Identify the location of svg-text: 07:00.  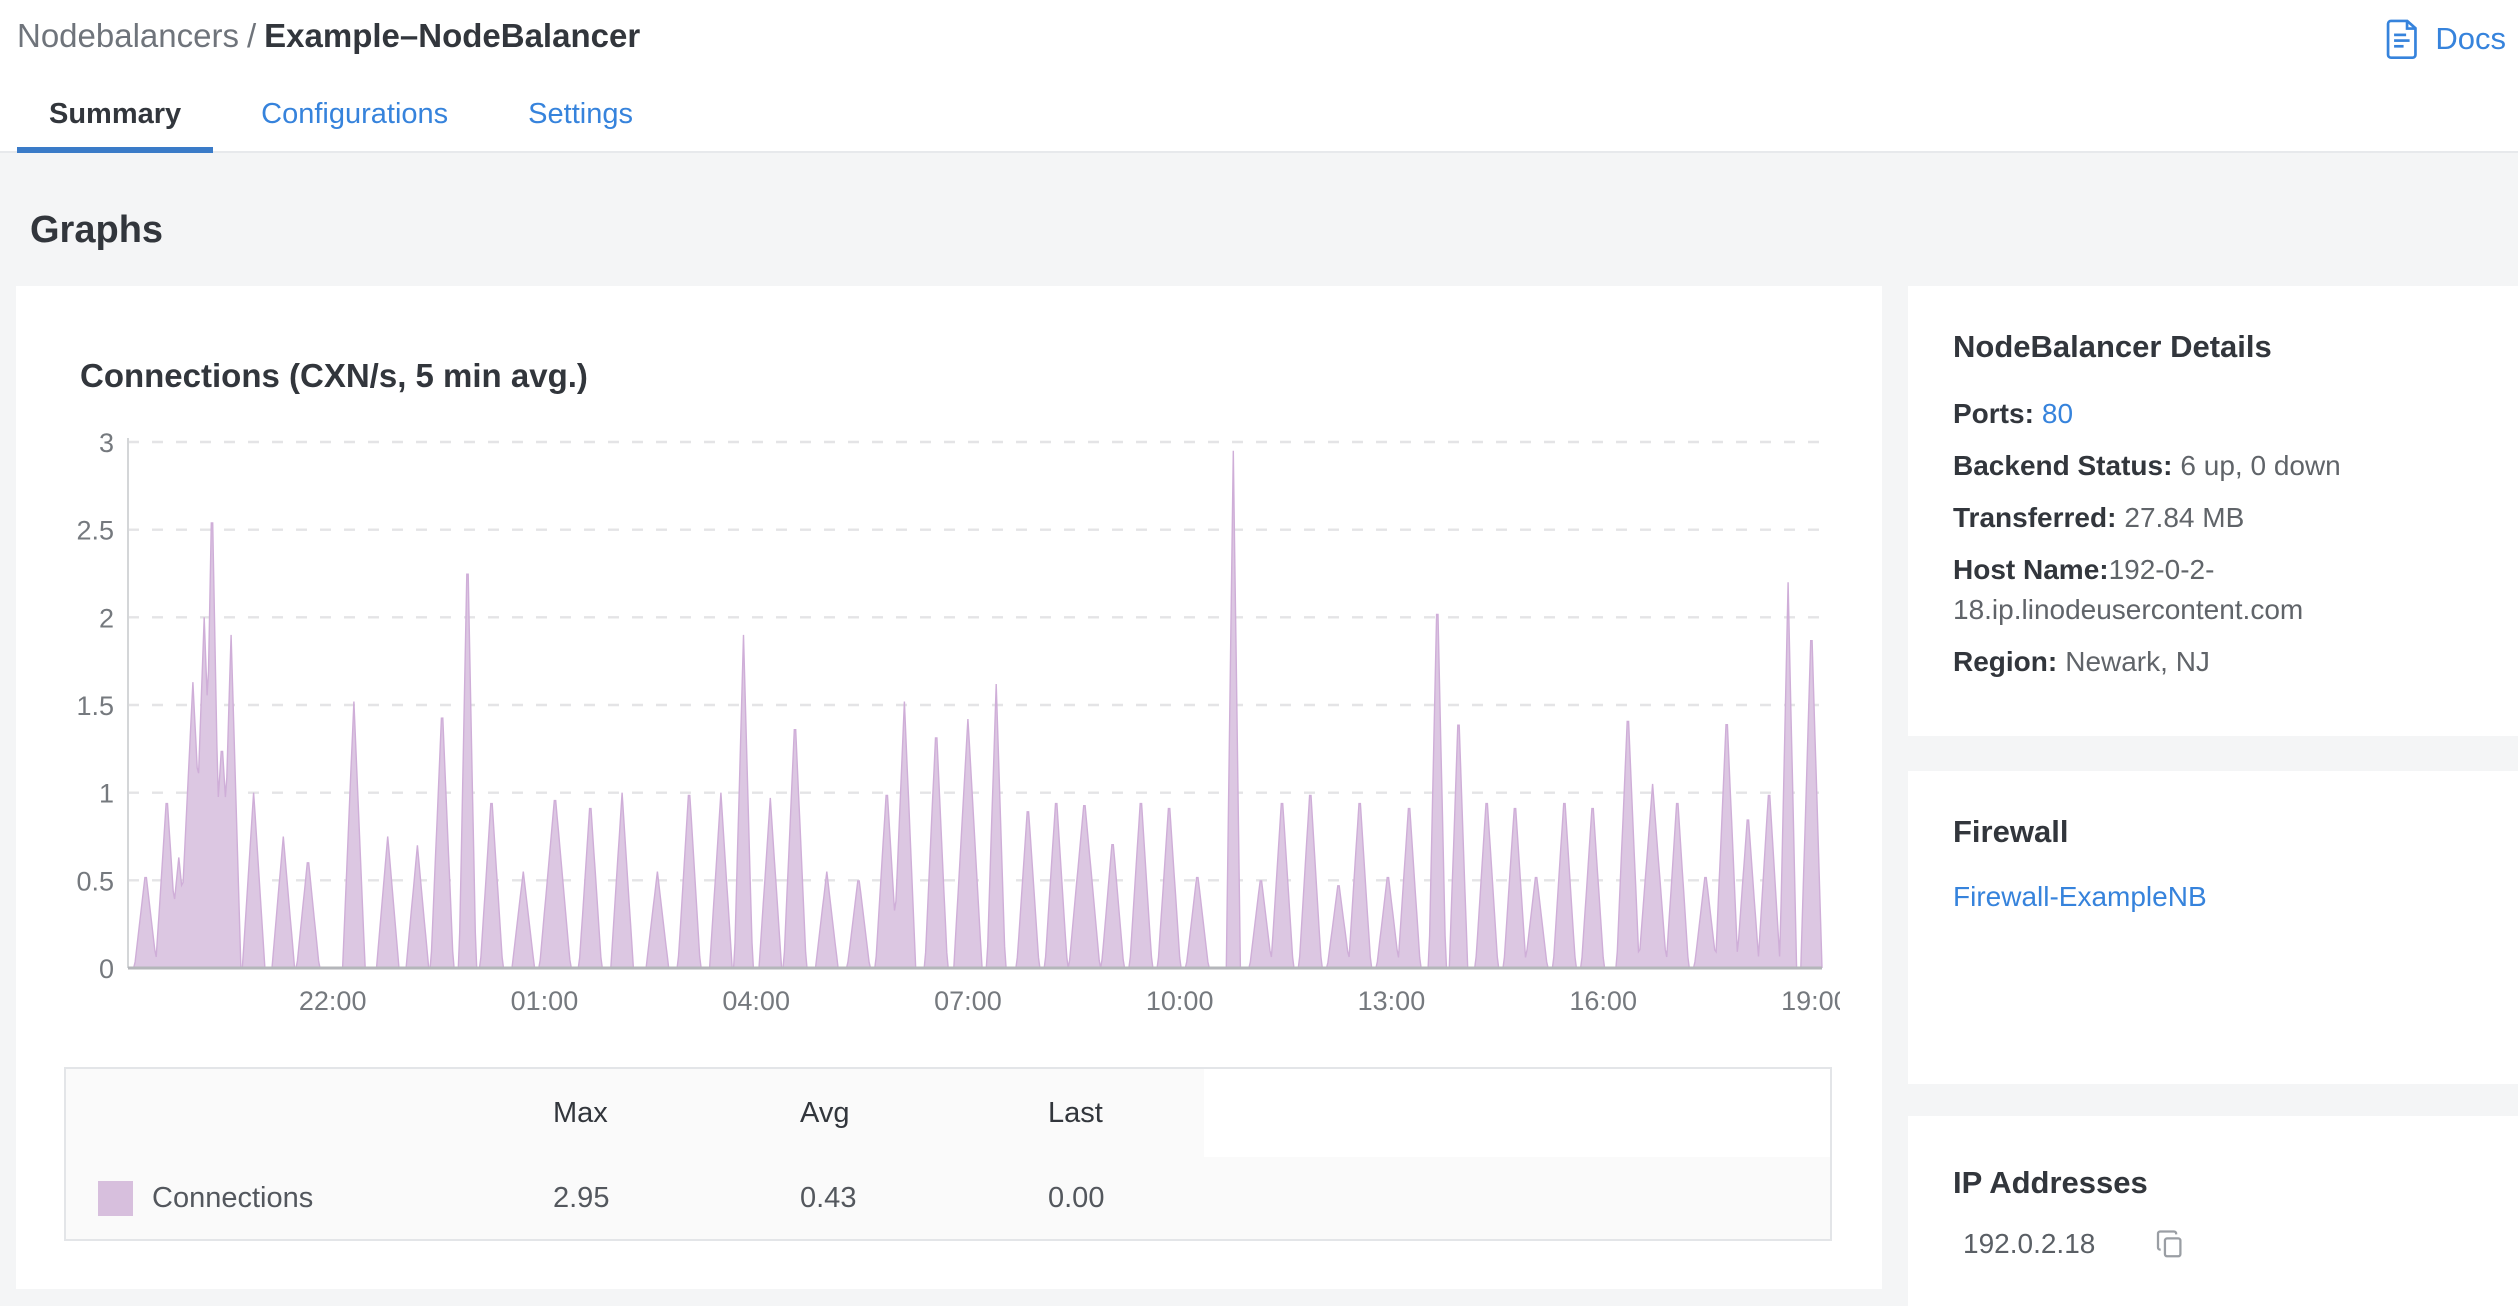
(968, 1001).